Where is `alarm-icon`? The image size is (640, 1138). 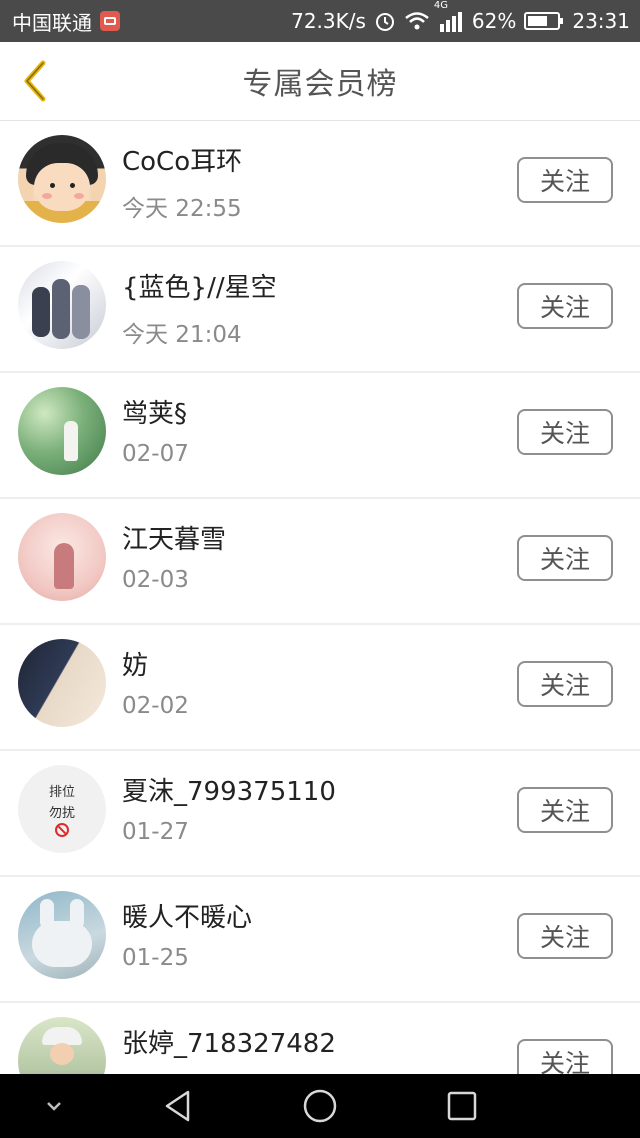
alarm-icon is located at coordinates (385, 21).